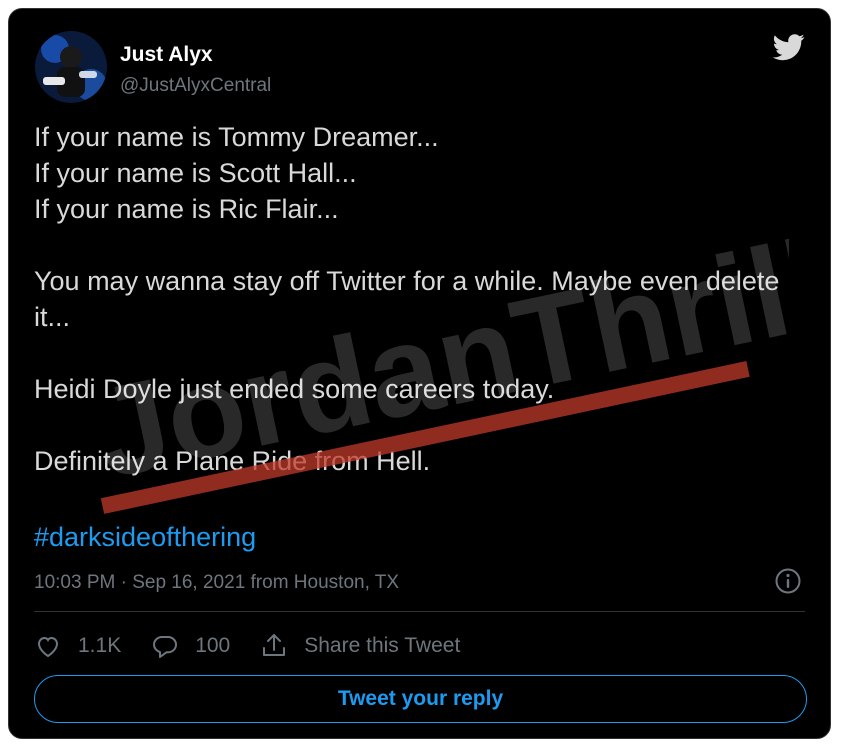  I want to click on reply-count: 100, so click(213, 645).